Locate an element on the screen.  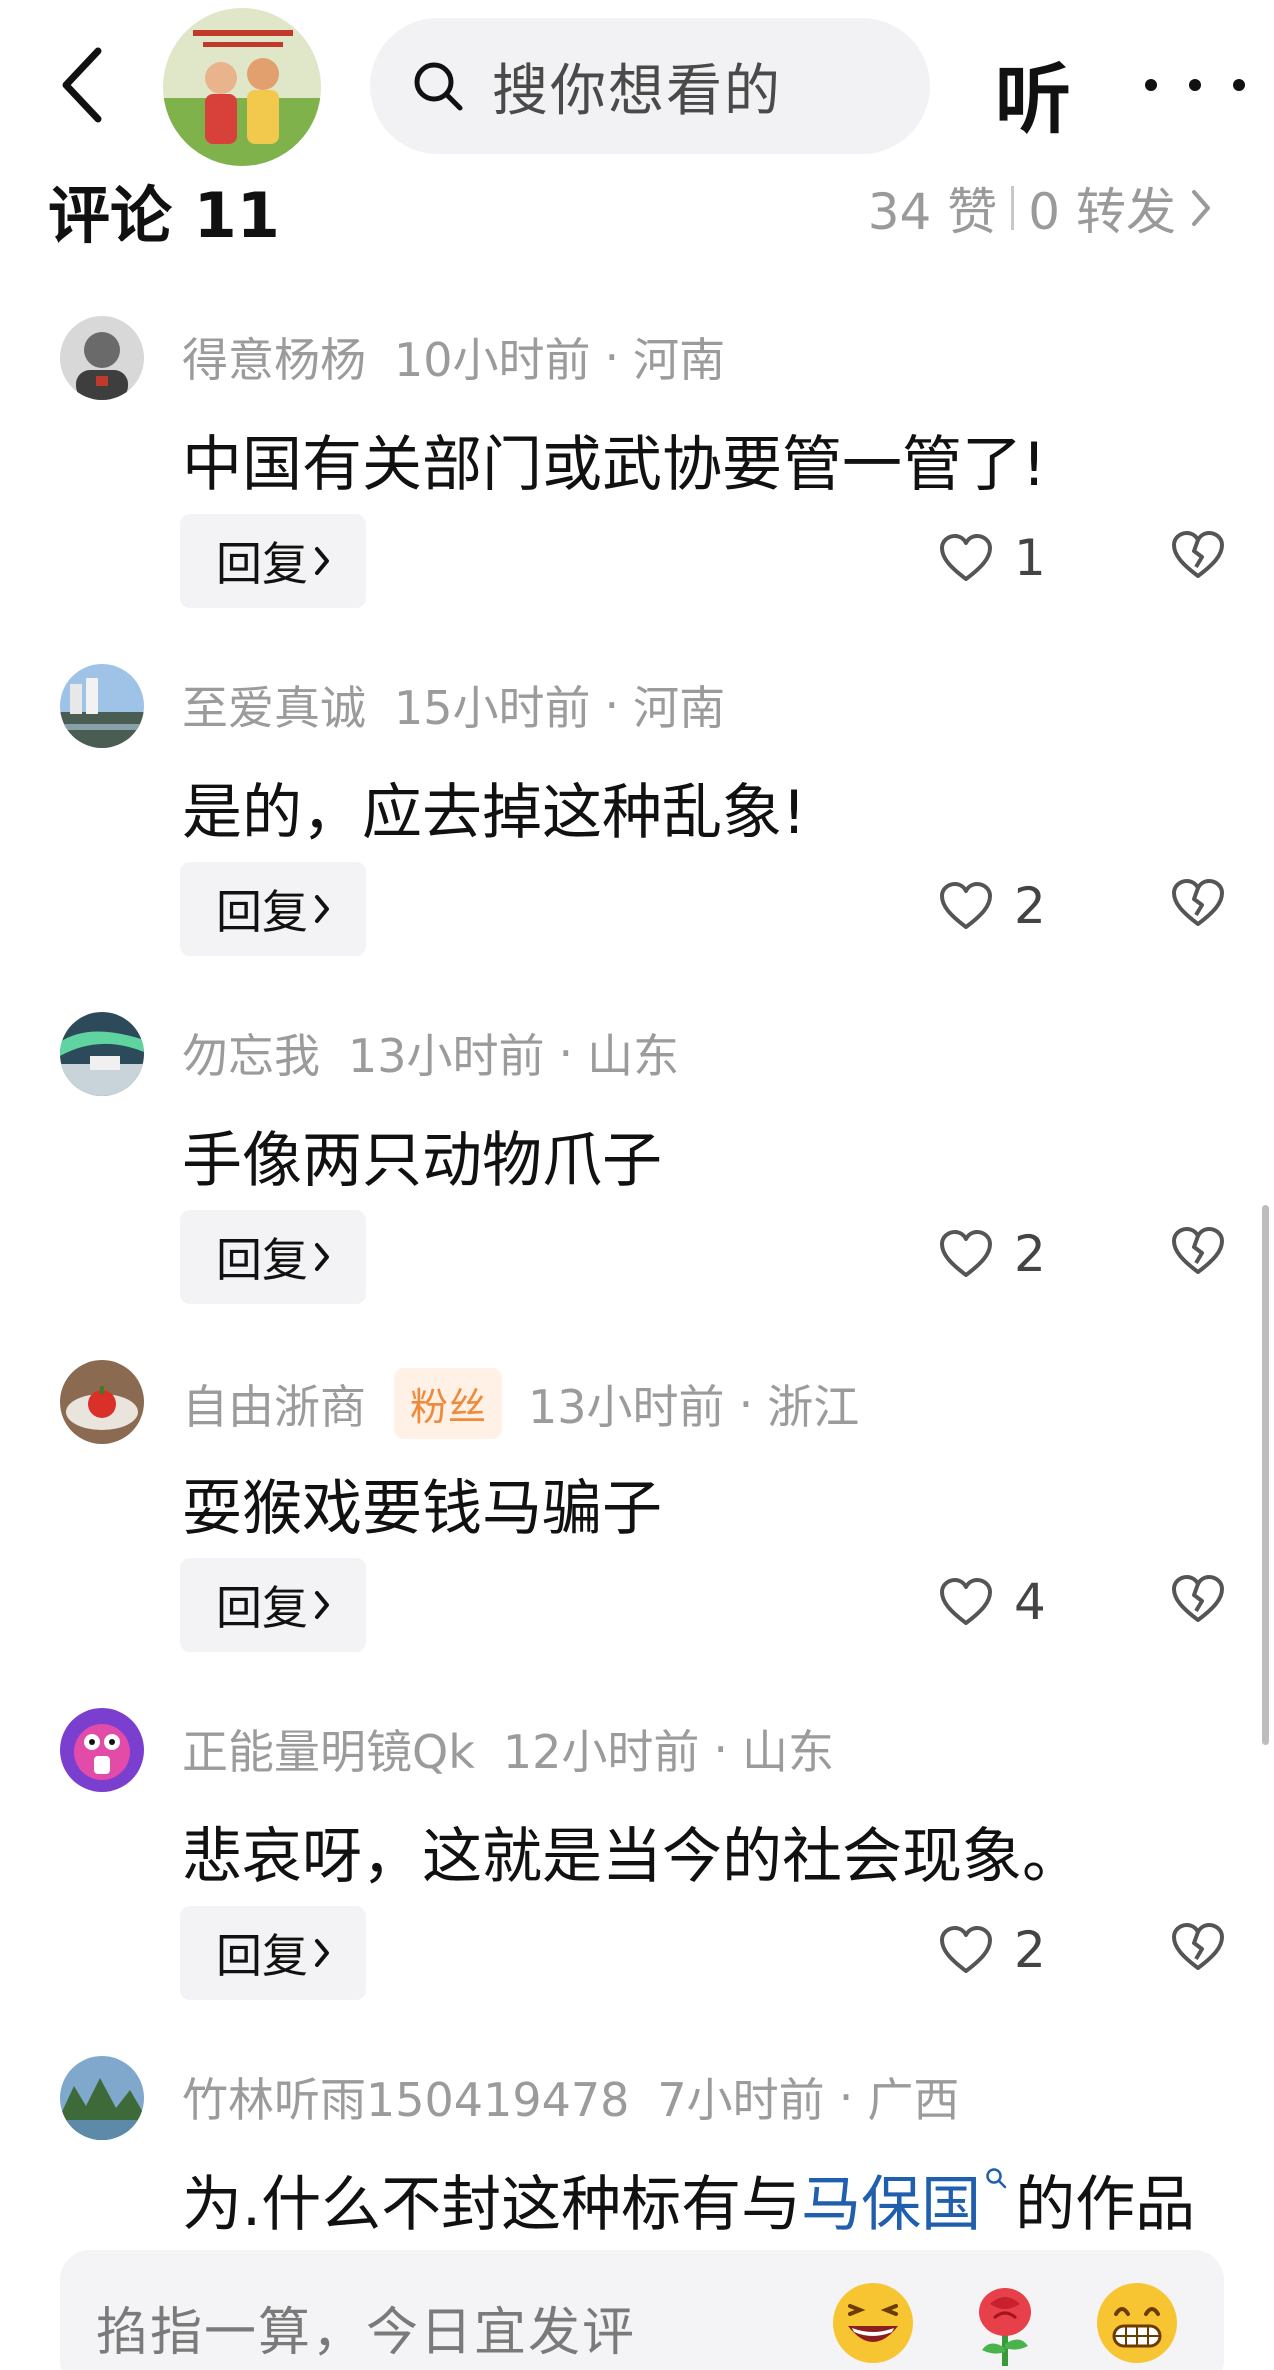
stats-link: 34 赞 0 转发 is located at coordinates (1040, 208).